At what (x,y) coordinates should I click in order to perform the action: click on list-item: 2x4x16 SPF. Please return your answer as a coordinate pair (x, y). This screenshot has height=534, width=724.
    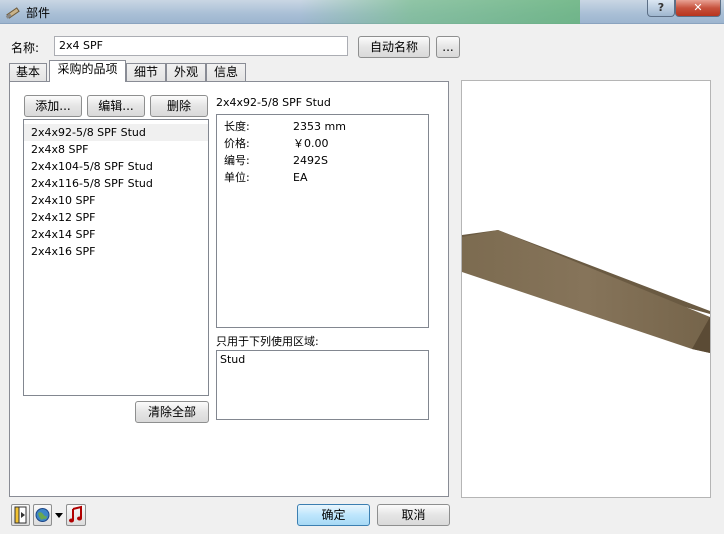
    Looking at the image, I should click on (116, 251).